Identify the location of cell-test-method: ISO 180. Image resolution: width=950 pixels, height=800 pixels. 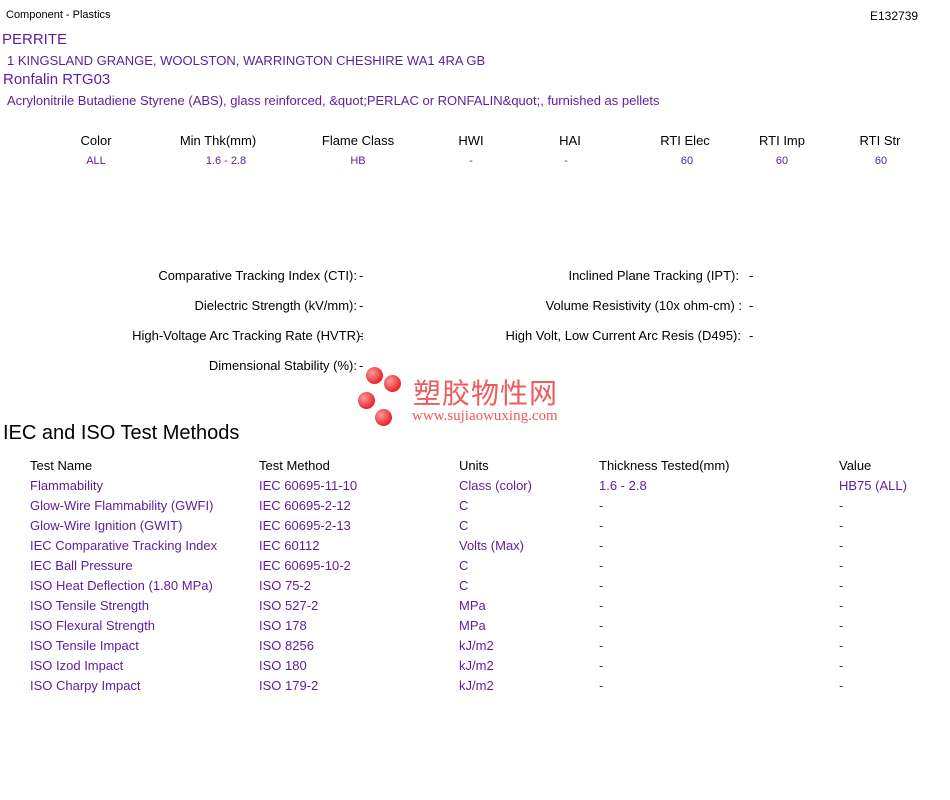
(283, 665).